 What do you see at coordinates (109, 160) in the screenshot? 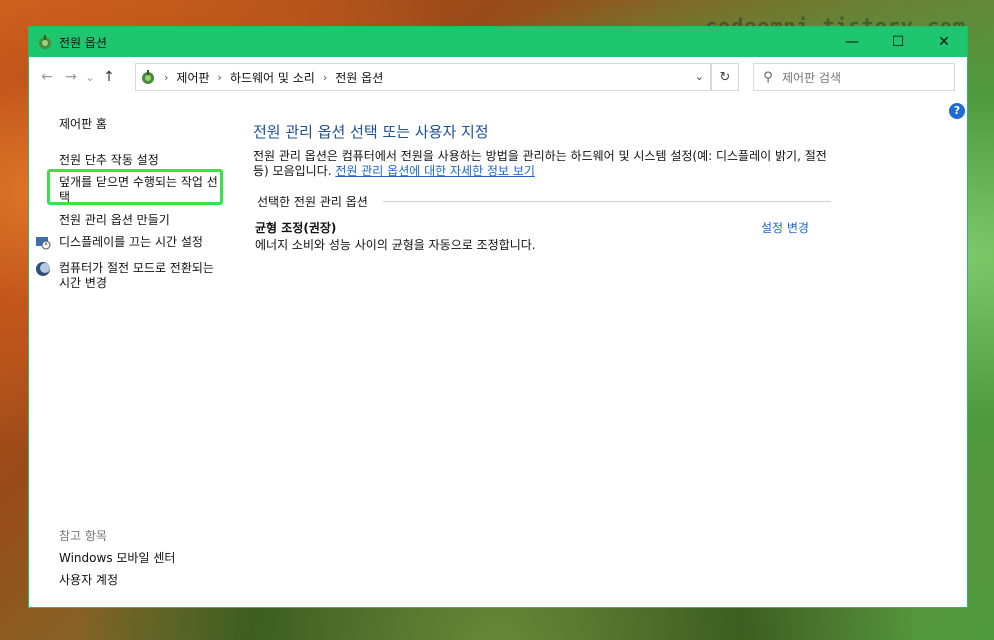
I see `nav-power-button-settings: 전원 단추 작동 설정` at bounding box center [109, 160].